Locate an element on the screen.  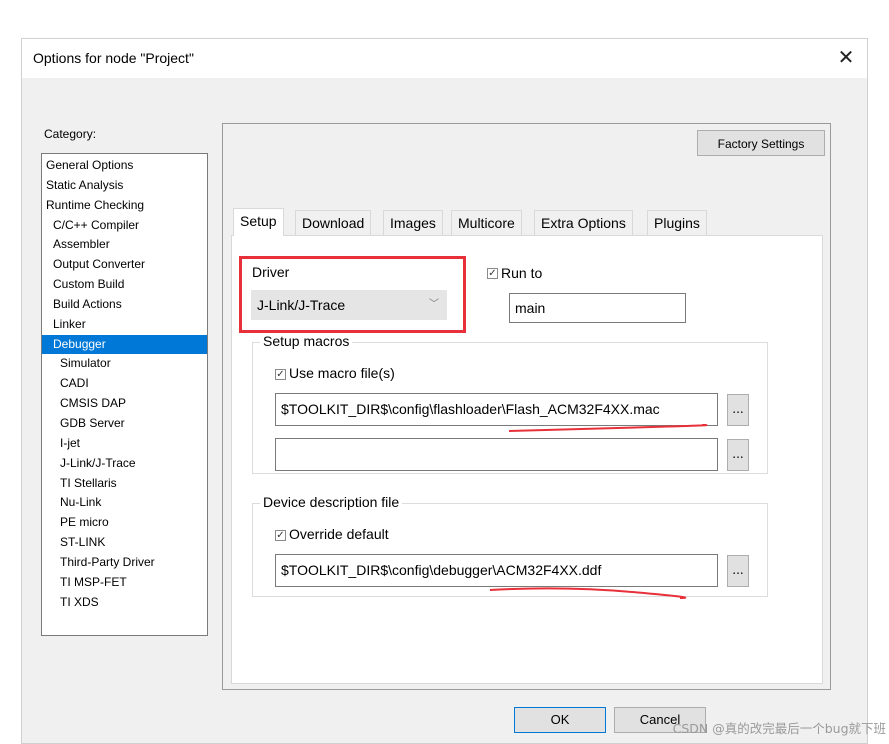
tab-images: Images is located at coordinates (413, 222).